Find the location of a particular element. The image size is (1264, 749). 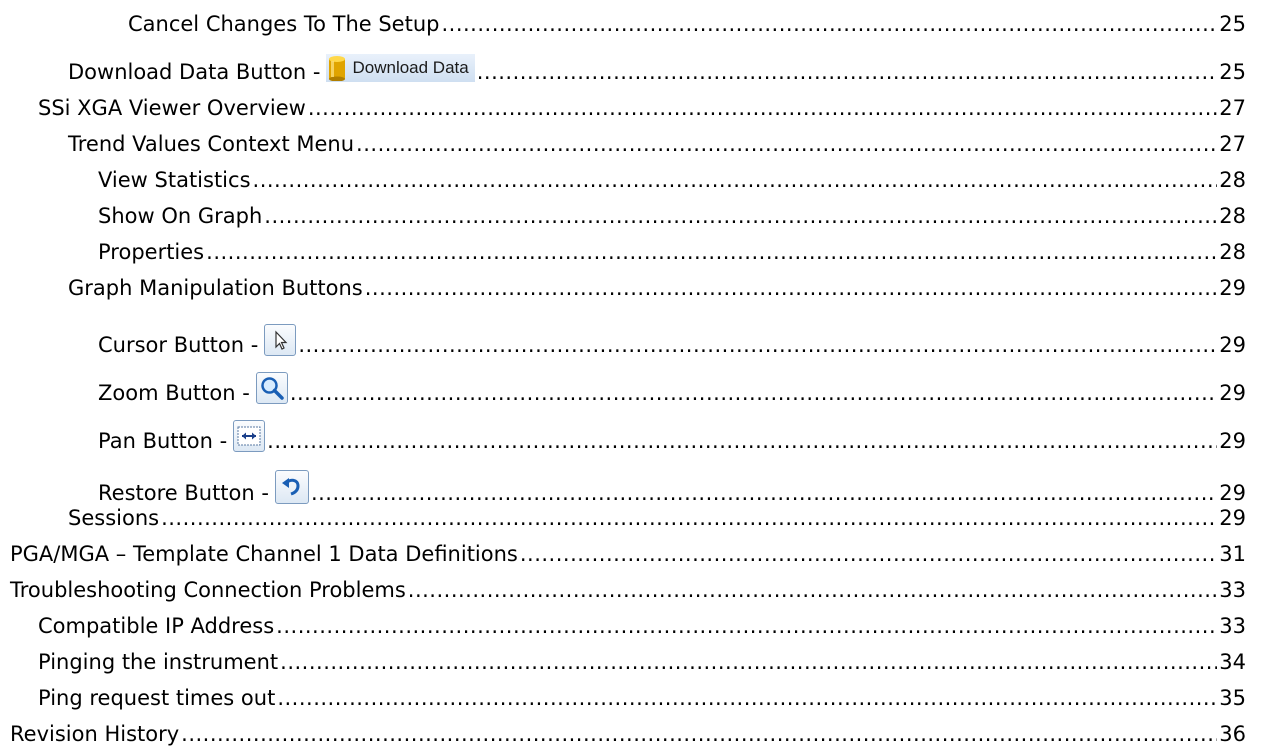

toc-entry-graph-manipulation-buttons: Graph Manipulation Buttons 29 is located at coordinates (623, 288).